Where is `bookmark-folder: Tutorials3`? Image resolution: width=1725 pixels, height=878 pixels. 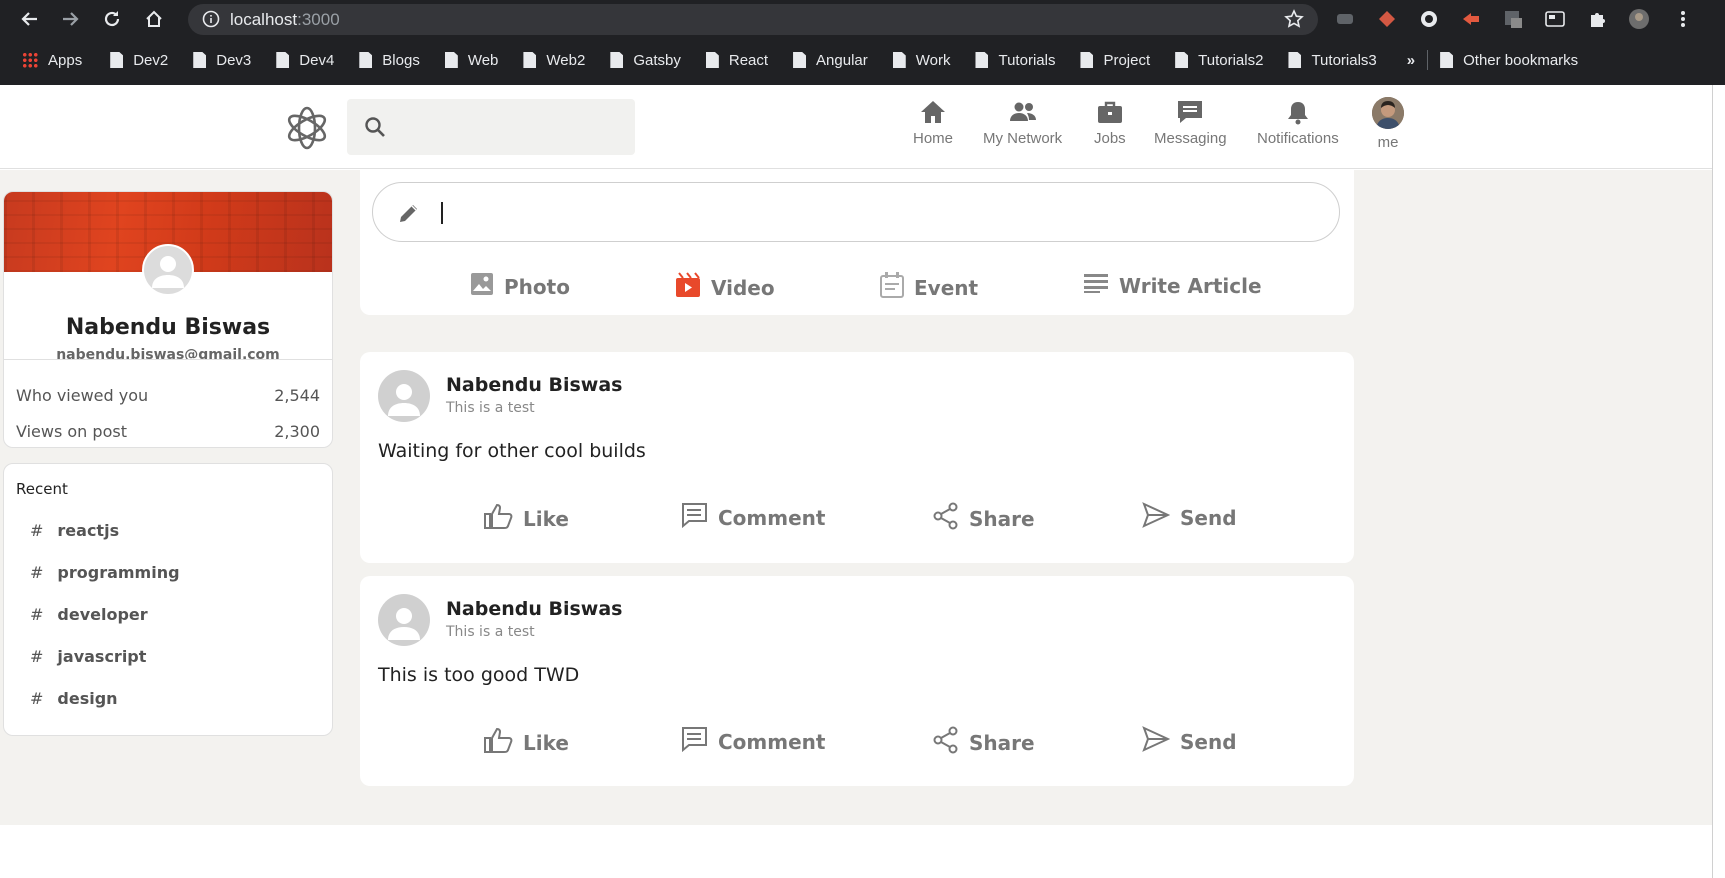 bookmark-folder: Tutorials3 is located at coordinates (1332, 60).